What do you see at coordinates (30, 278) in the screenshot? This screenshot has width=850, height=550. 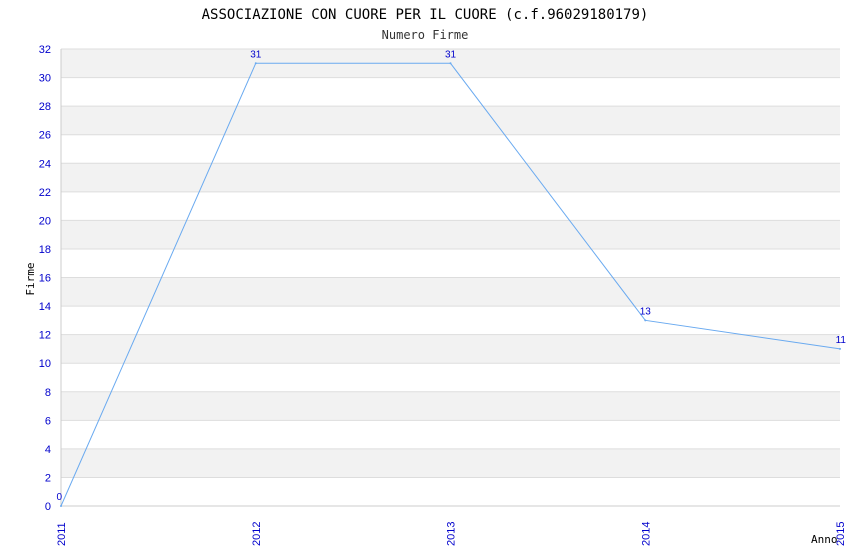 I see `y-axis-title: Firme` at bounding box center [30, 278].